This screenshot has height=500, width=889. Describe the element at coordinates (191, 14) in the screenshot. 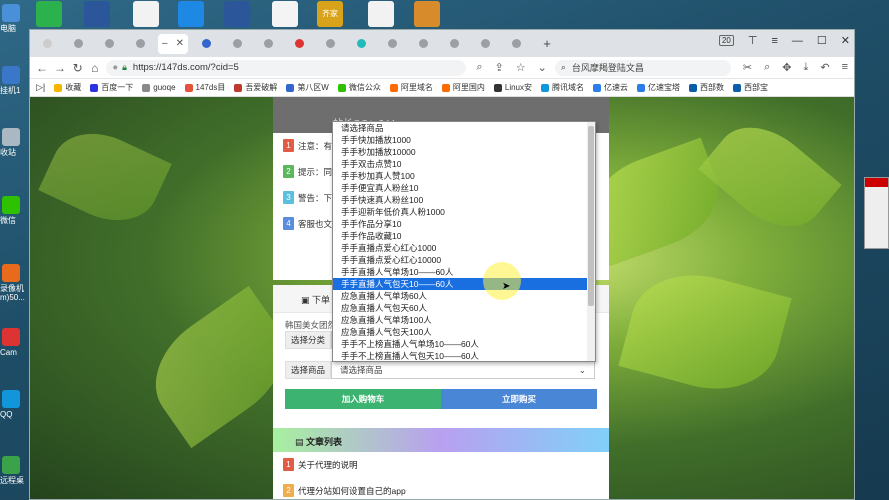

I see `blue-app-icon` at that location.